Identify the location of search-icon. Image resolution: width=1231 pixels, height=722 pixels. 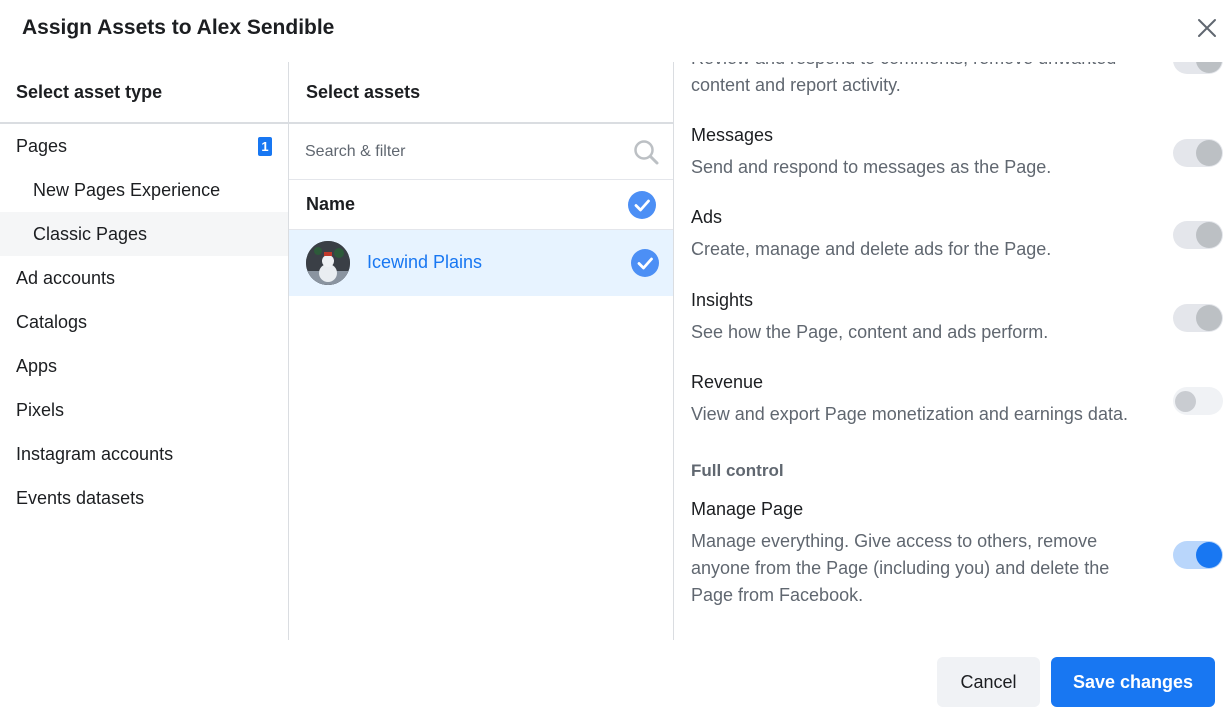
(646, 152).